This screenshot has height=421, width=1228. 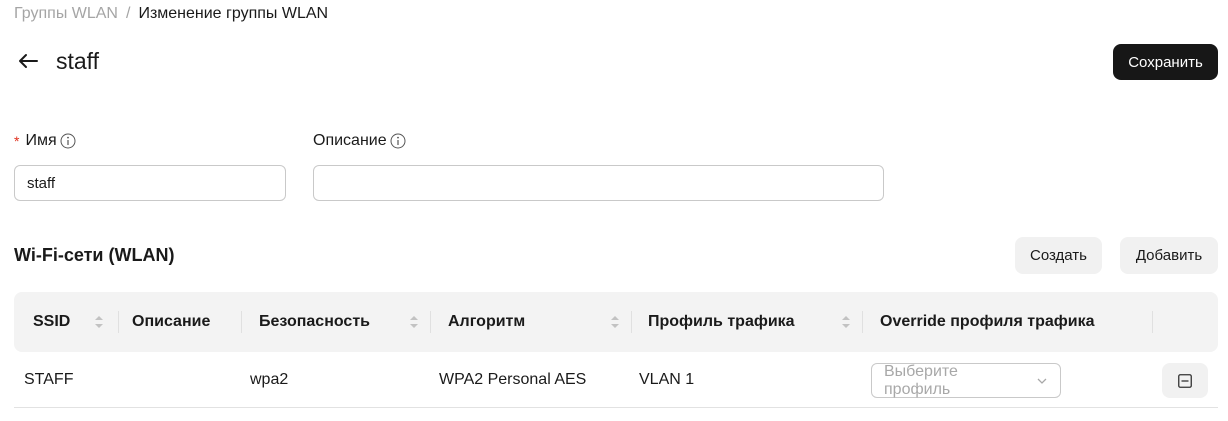 I want to click on wlan-section-title: Wi-Fi-сети (WLAN), so click(x=94, y=255).